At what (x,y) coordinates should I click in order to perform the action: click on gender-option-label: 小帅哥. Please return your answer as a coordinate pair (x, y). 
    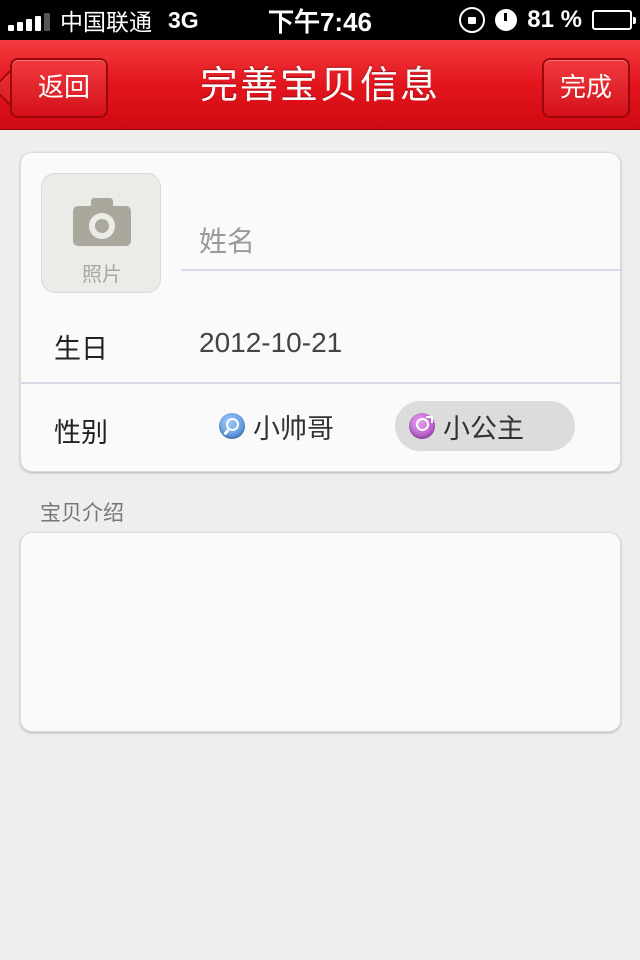
    Looking at the image, I should click on (293, 429).